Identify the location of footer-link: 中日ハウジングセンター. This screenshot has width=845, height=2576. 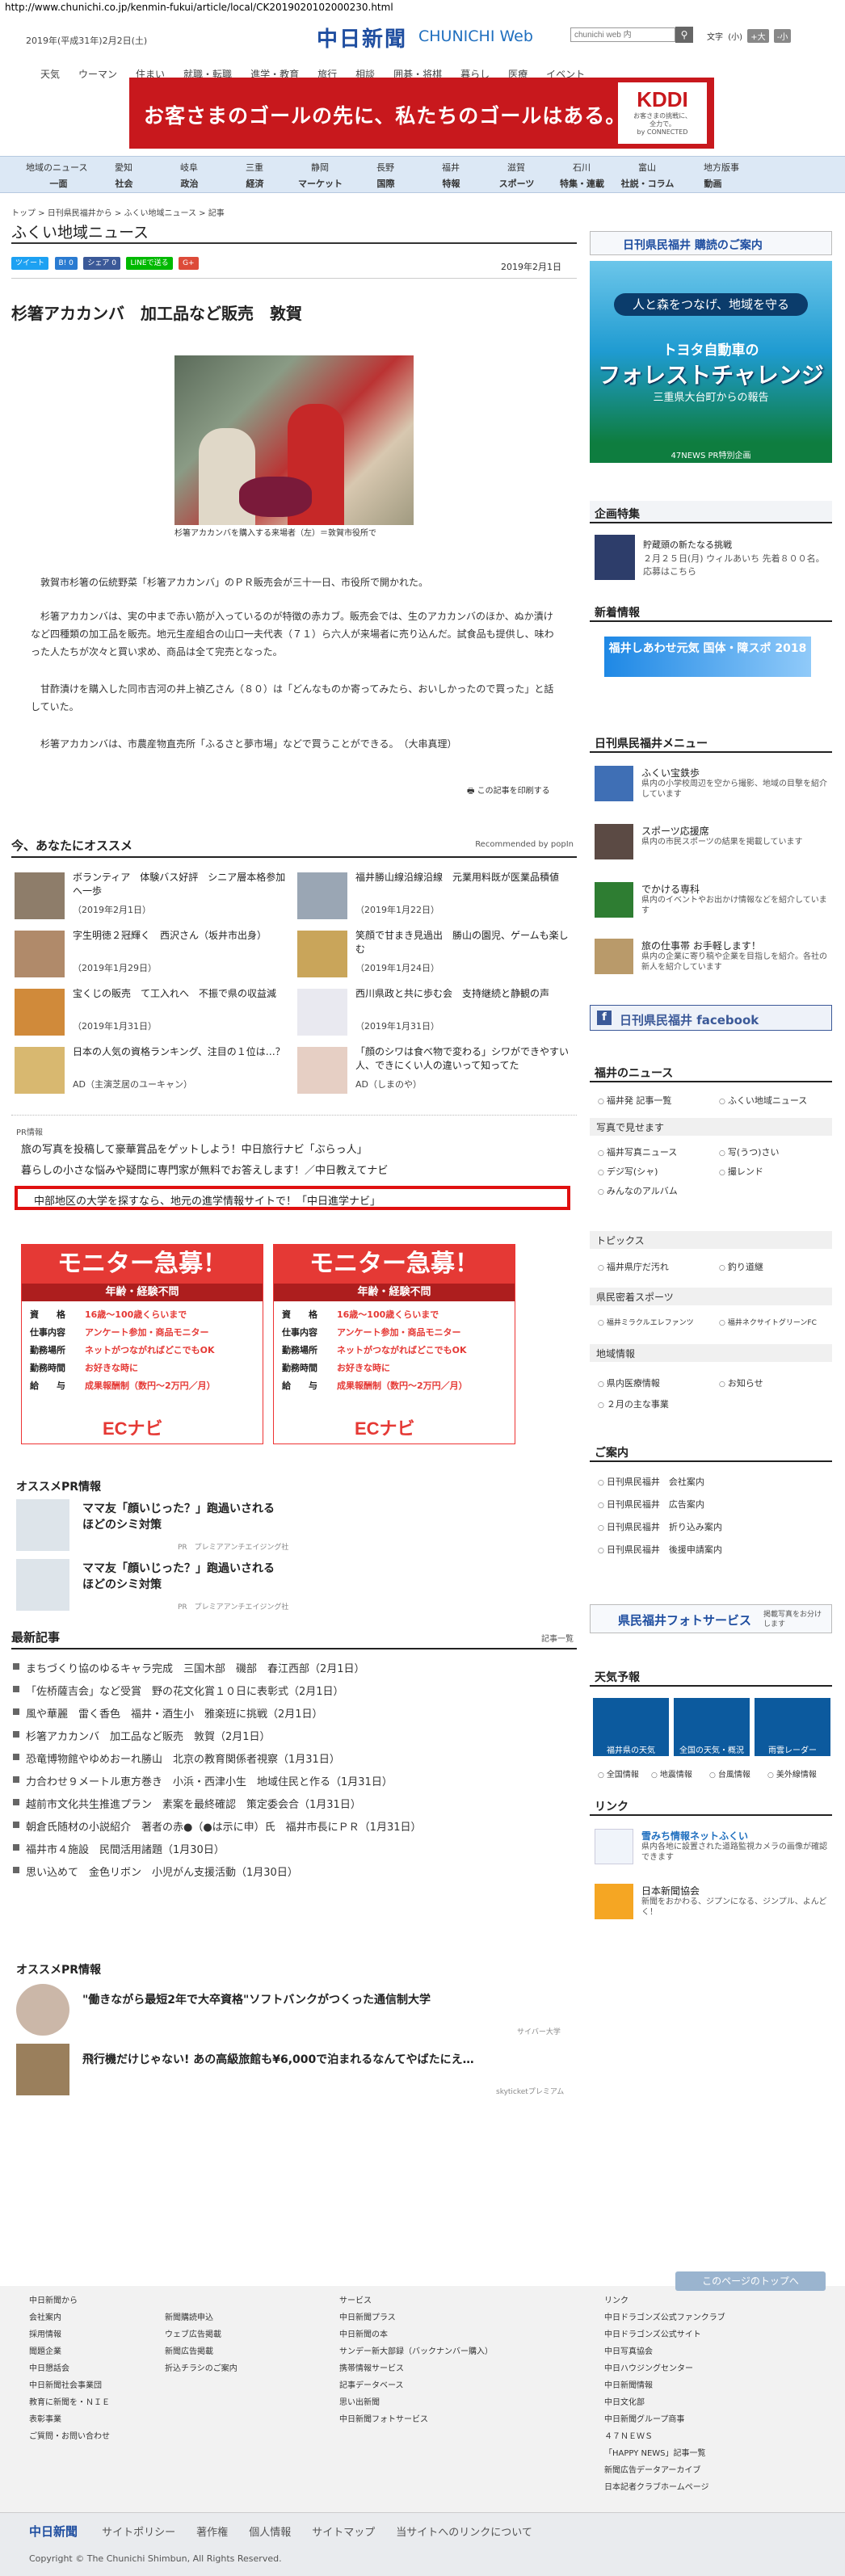
(665, 2369).